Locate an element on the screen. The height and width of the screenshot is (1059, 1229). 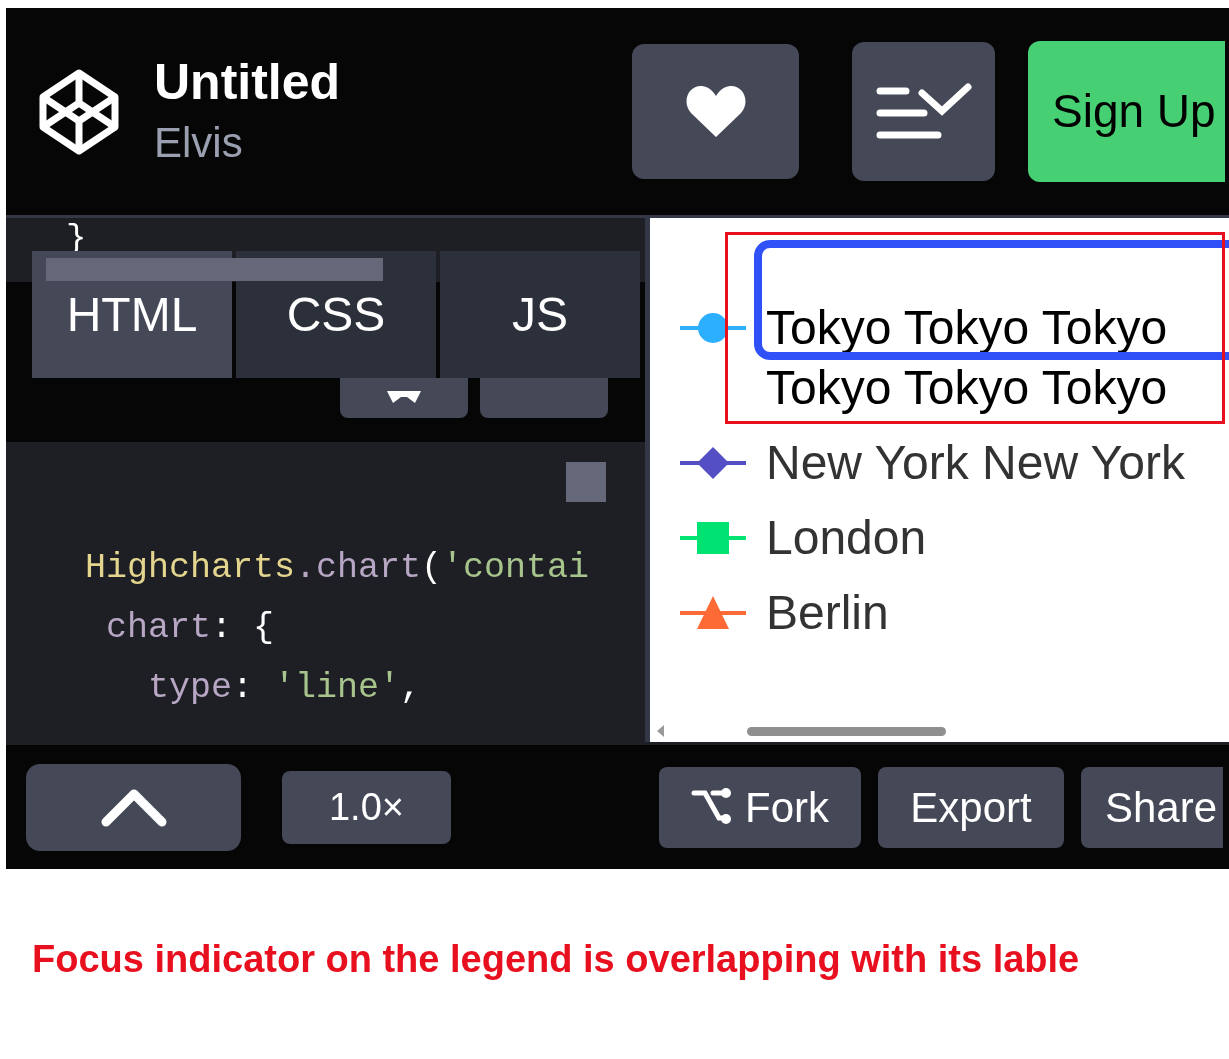
export-button: Export is located at coordinates (971, 807).